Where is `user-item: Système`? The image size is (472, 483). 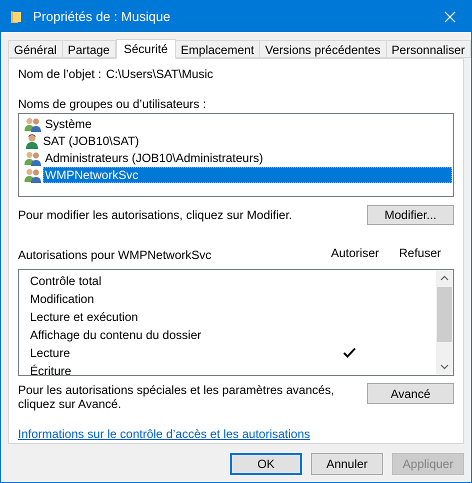 user-item: Système is located at coordinates (236, 123).